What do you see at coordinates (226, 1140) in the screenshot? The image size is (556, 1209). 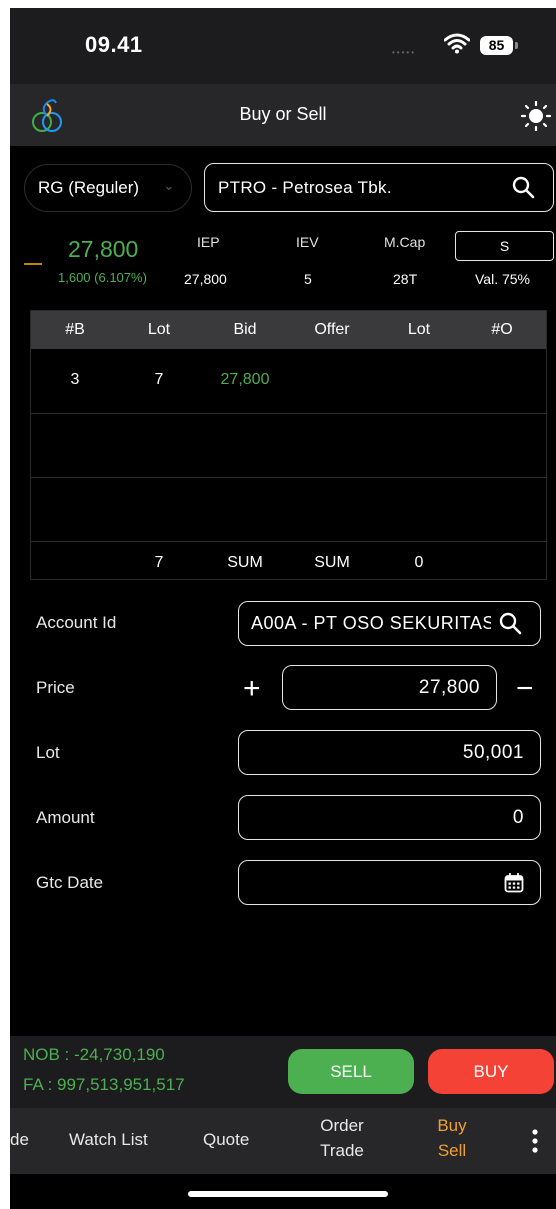 I see `tab-quote: Quote` at bounding box center [226, 1140].